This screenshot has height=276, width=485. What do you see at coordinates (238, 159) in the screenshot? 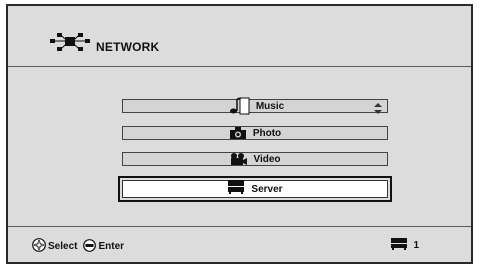
I see `video-camera-icon` at bounding box center [238, 159].